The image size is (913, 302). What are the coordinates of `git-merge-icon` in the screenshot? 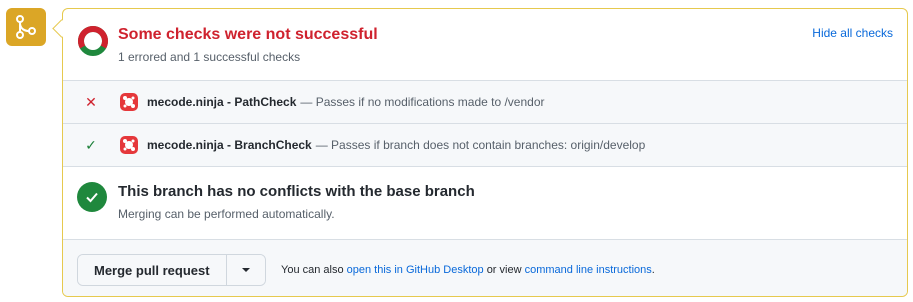 It's located at (26, 27).